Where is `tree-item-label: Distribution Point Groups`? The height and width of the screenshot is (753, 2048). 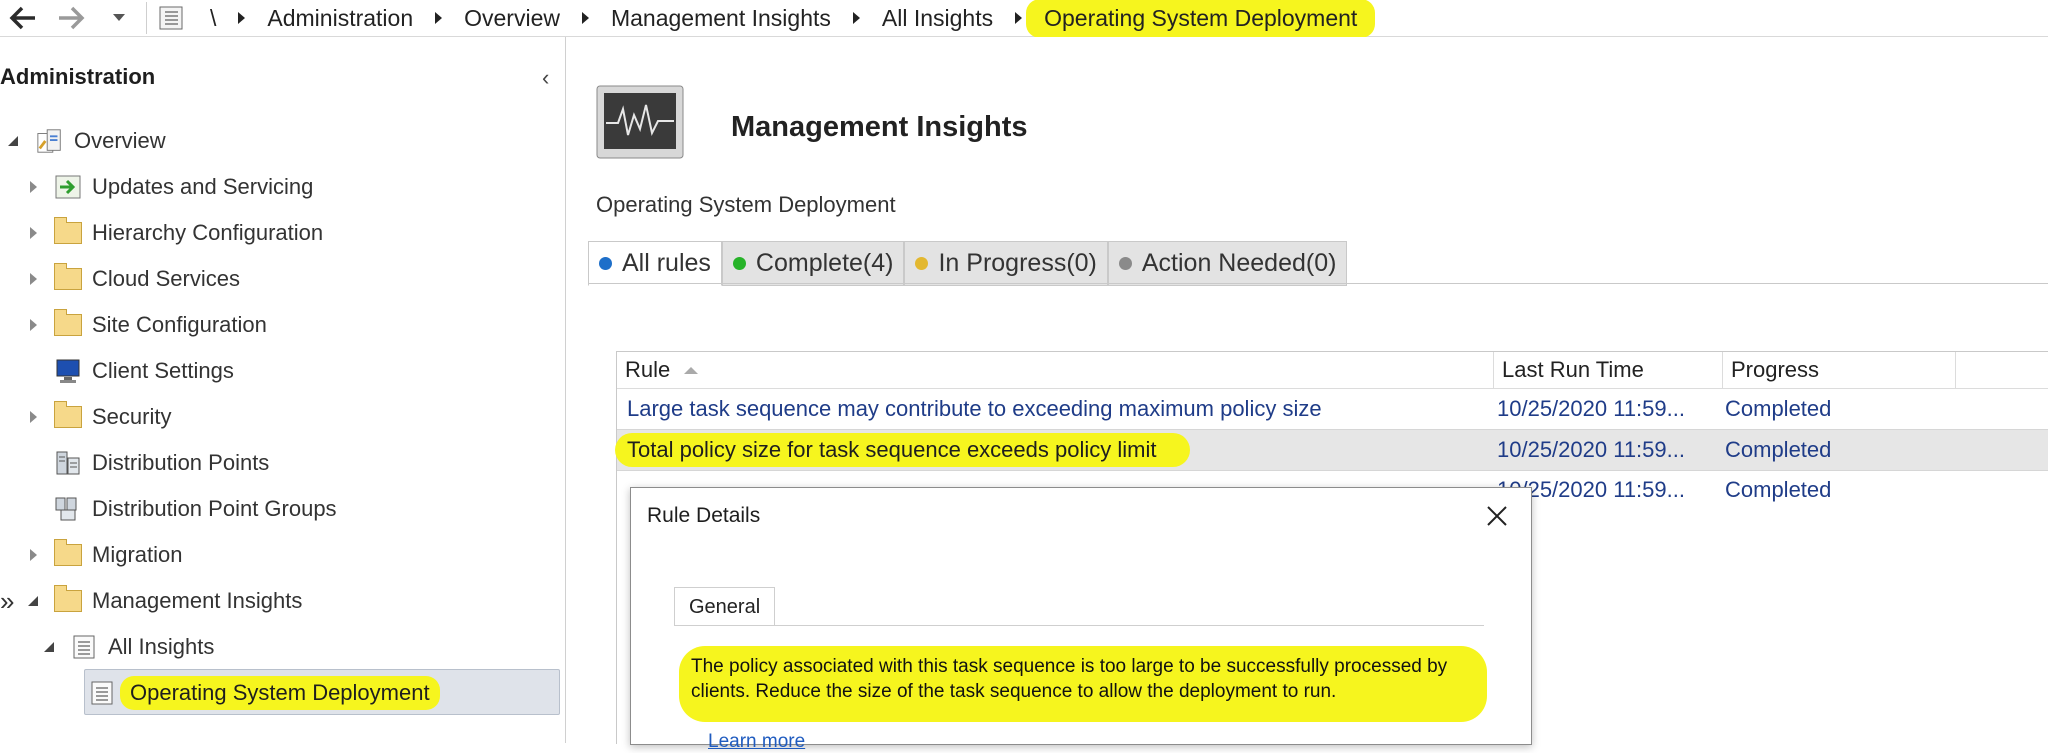 tree-item-label: Distribution Point Groups is located at coordinates (214, 508).